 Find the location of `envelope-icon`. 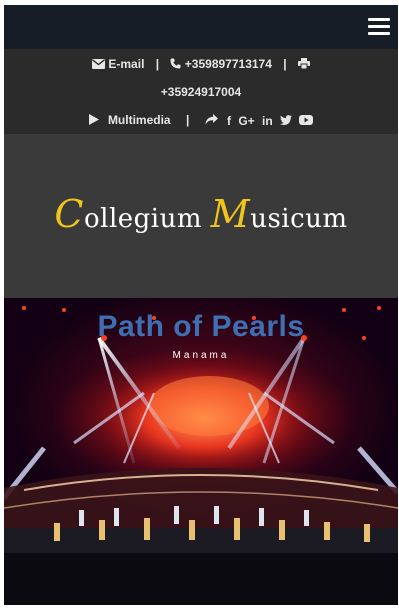

envelope-icon is located at coordinates (99, 65).